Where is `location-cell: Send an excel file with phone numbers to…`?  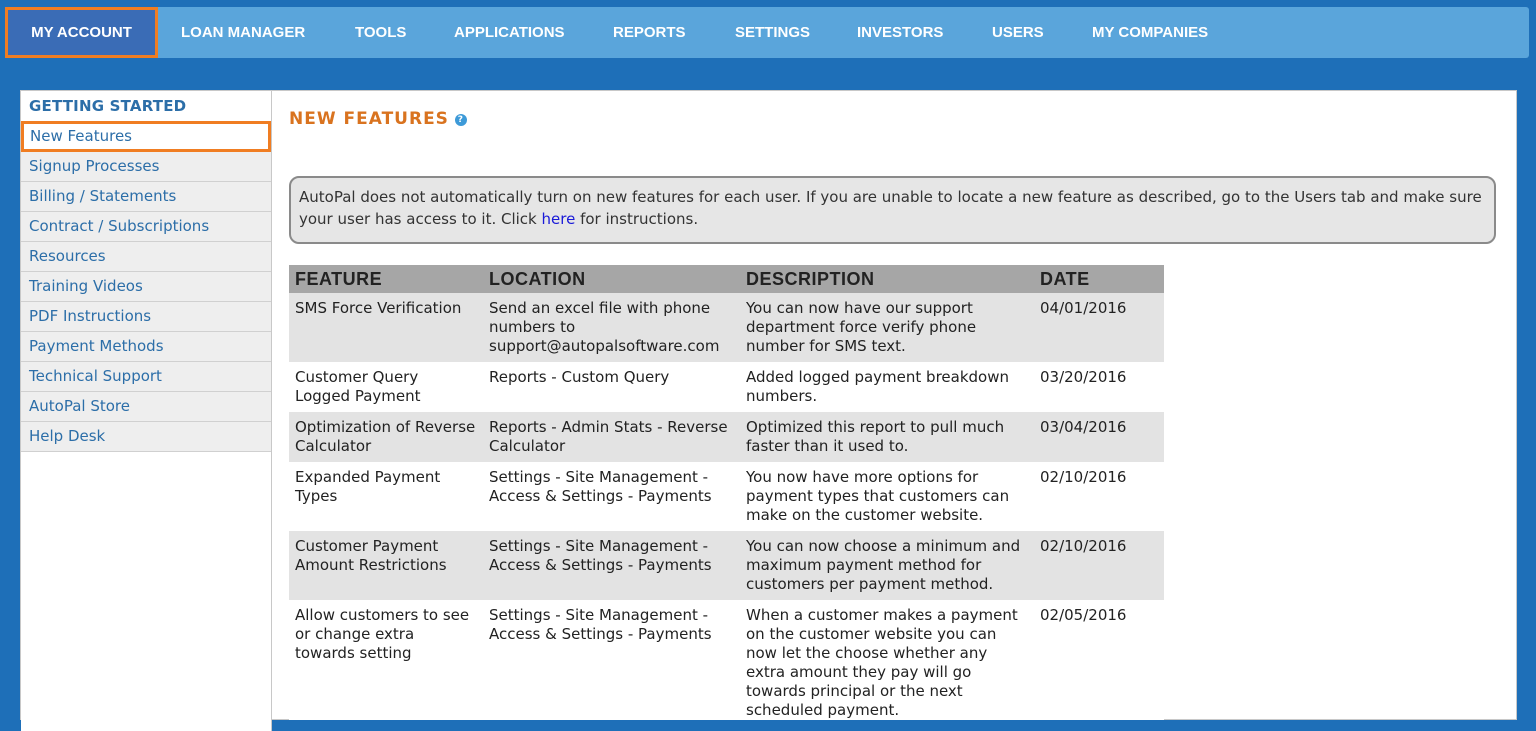 location-cell: Send an excel file with phone numbers to… is located at coordinates (611, 327).